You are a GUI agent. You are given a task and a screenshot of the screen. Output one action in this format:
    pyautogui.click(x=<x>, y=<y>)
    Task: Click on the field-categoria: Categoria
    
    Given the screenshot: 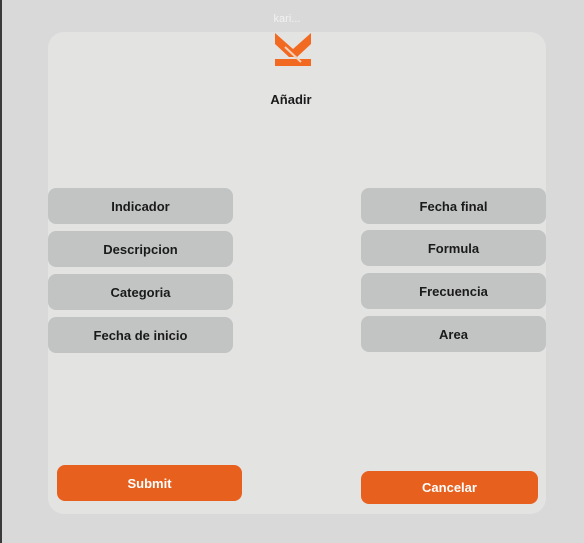 What is the action you would take?
    pyautogui.click(x=140, y=292)
    